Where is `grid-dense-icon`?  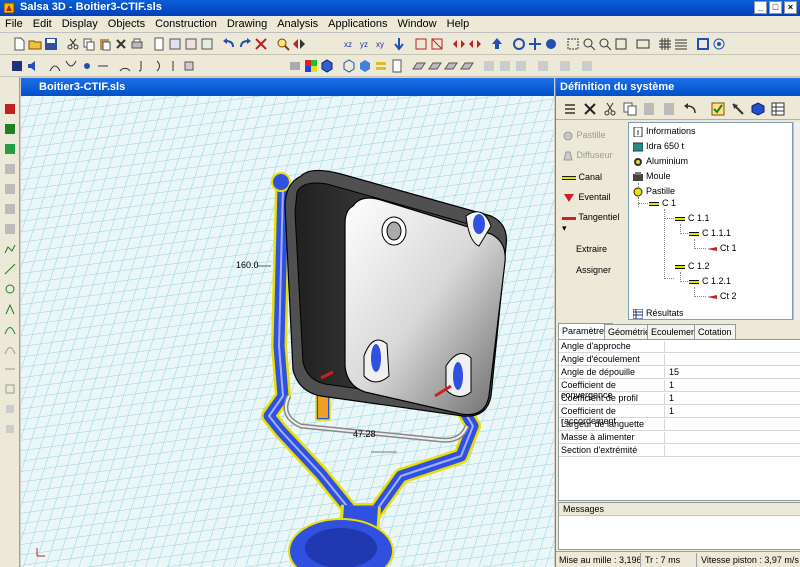 grid-dense-icon is located at coordinates (681, 44).